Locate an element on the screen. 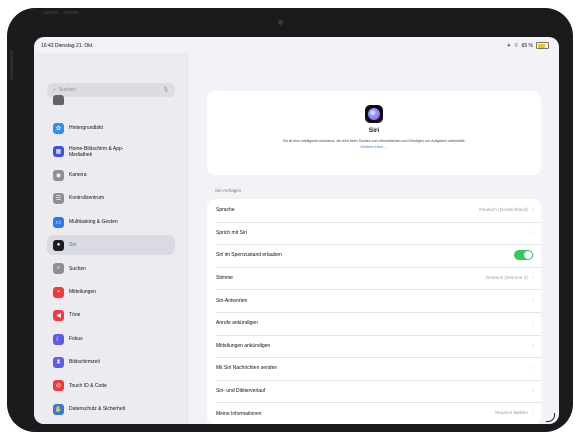 This screenshot has width=580, height=438. airplane-icon: ✈ is located at coordinates (508, 45).